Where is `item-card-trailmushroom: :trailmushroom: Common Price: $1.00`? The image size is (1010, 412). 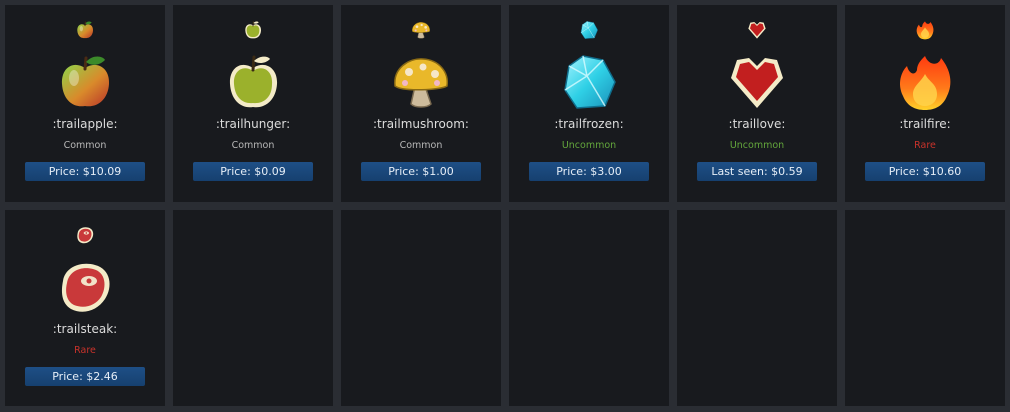
item-card-trailmushroom: :trailmushroom: Common Price: $1.00 is located at coordinates (421, 103).